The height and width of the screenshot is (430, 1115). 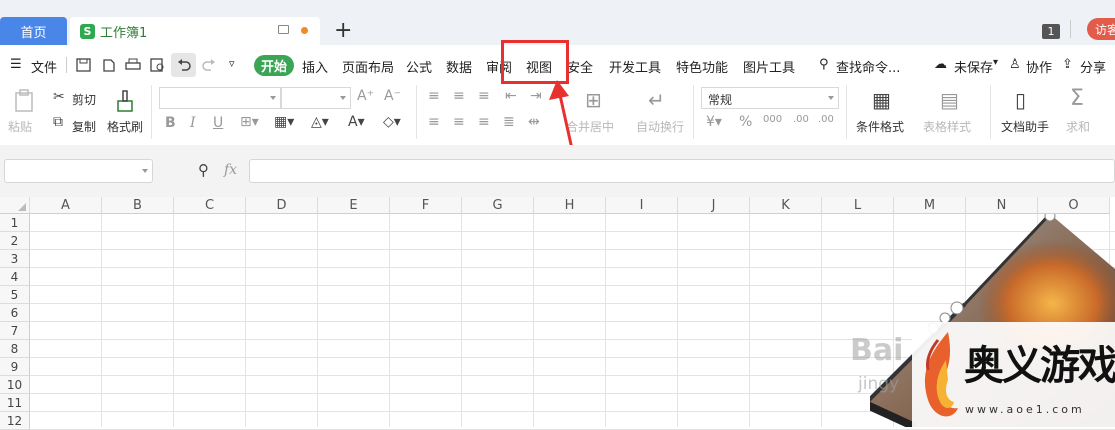 What do you see at coordinates (947, 126) in the screenshot?
I see `table-style-button: 表格样式` at bounding box center [947, 126].